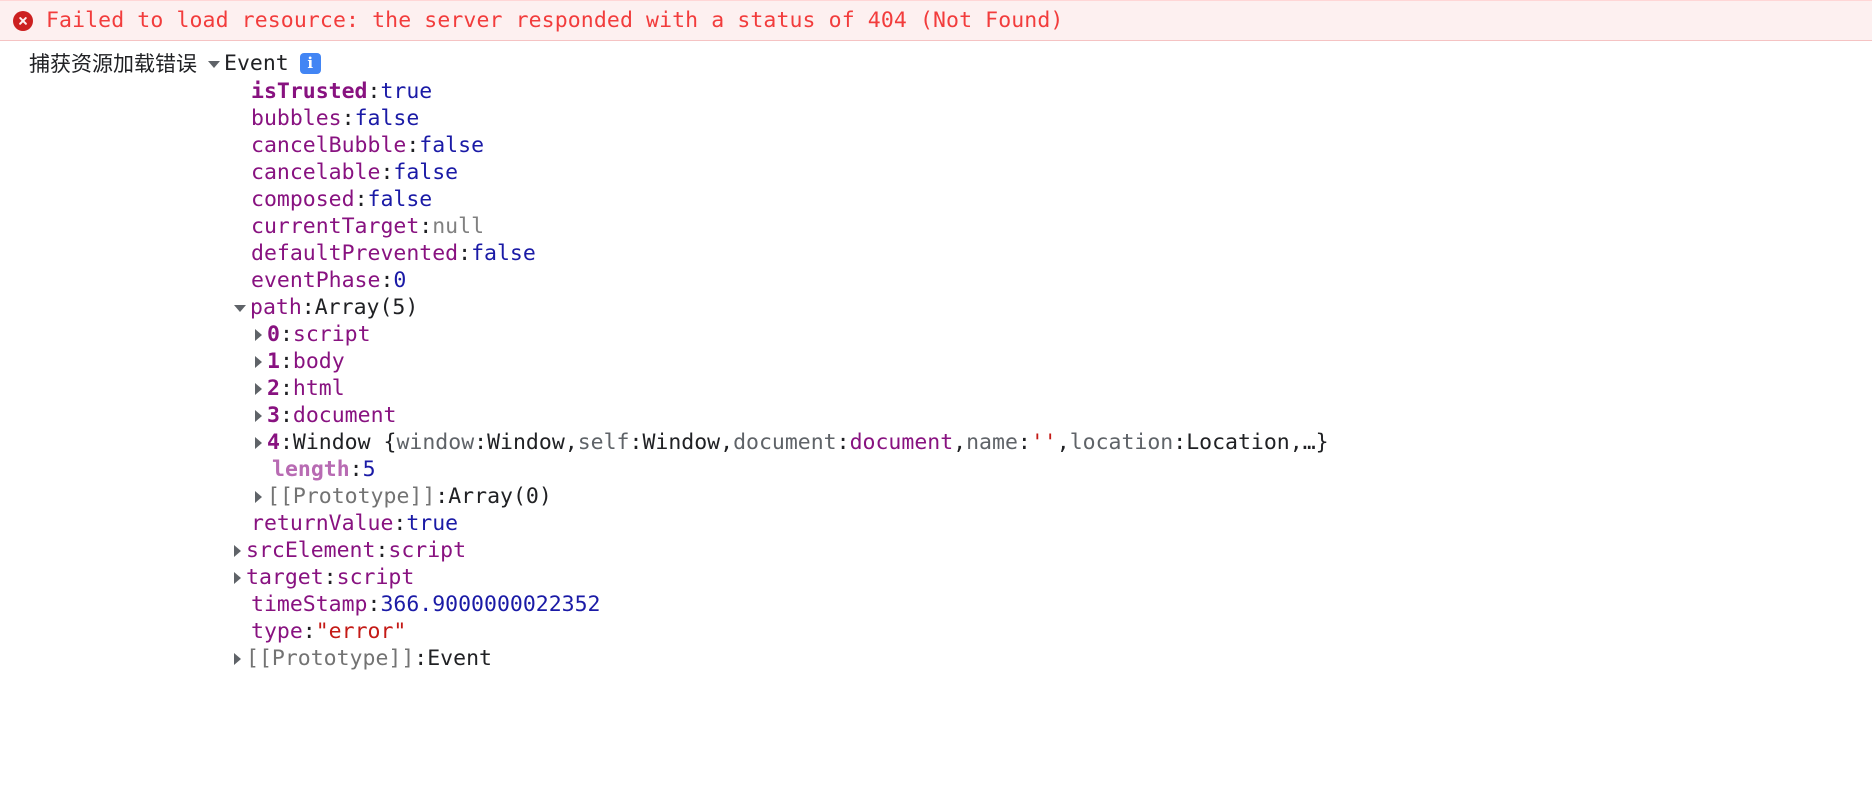 The width and height of the screenshot is (1872, 798). Describe the element at coordinates (936, 199) in the screenshot. I see `property-row: composed: false` at that location.